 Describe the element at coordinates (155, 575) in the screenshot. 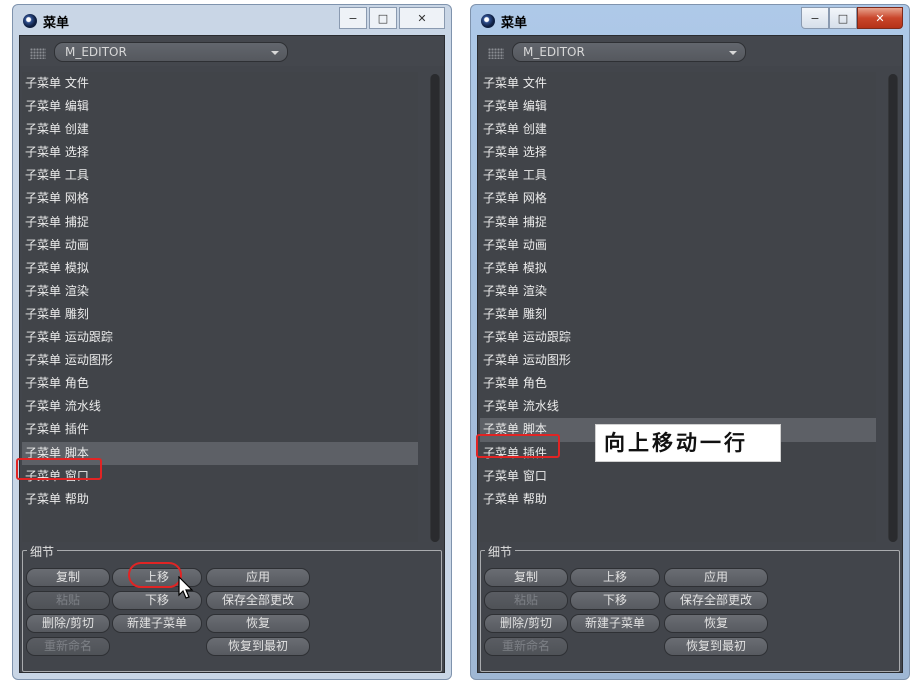

I see `move-up-highlight-marker` at that location.